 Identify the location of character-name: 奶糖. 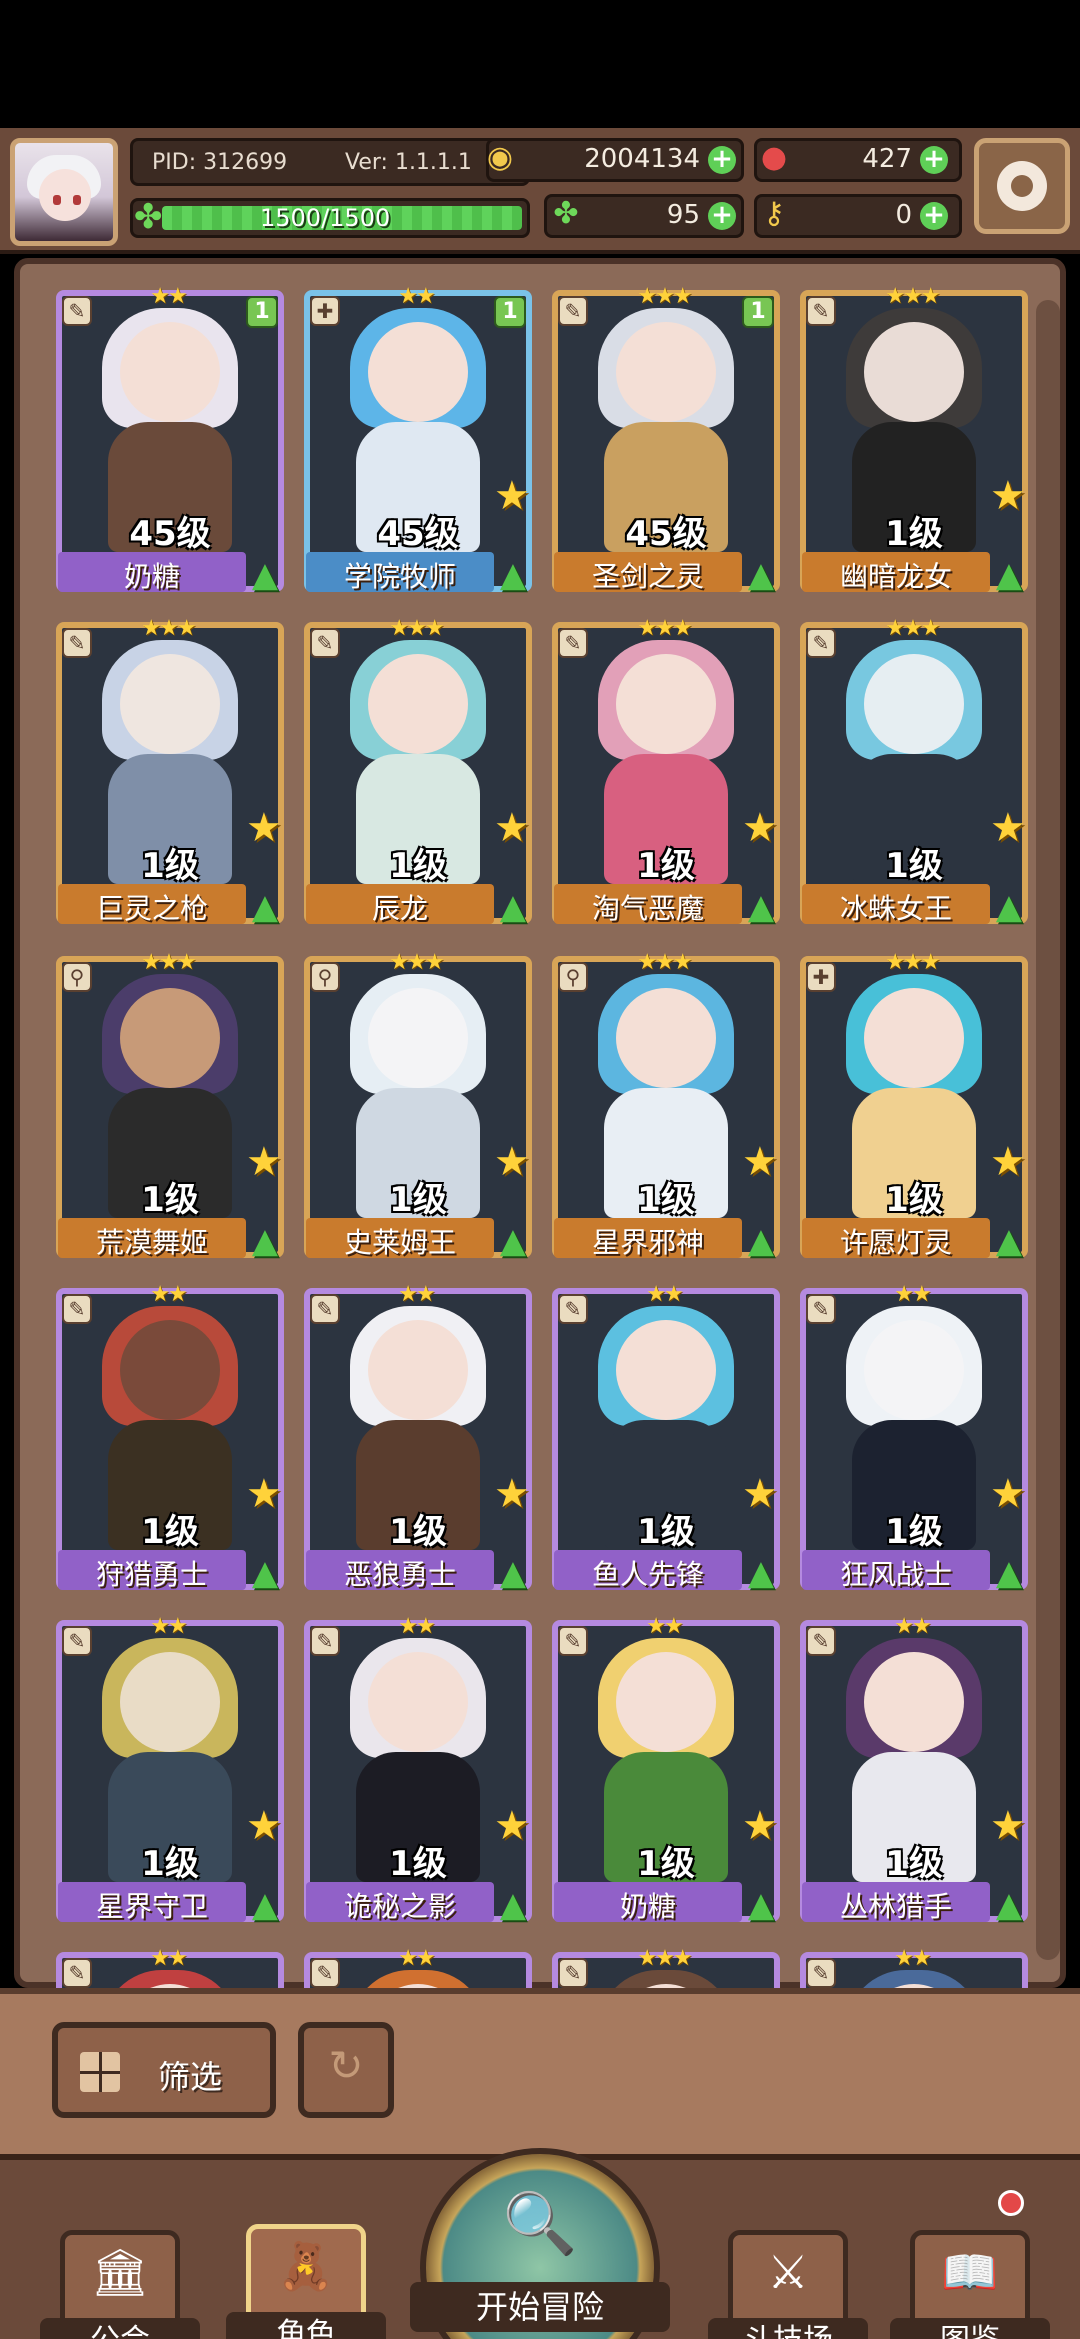
(647, 1906).